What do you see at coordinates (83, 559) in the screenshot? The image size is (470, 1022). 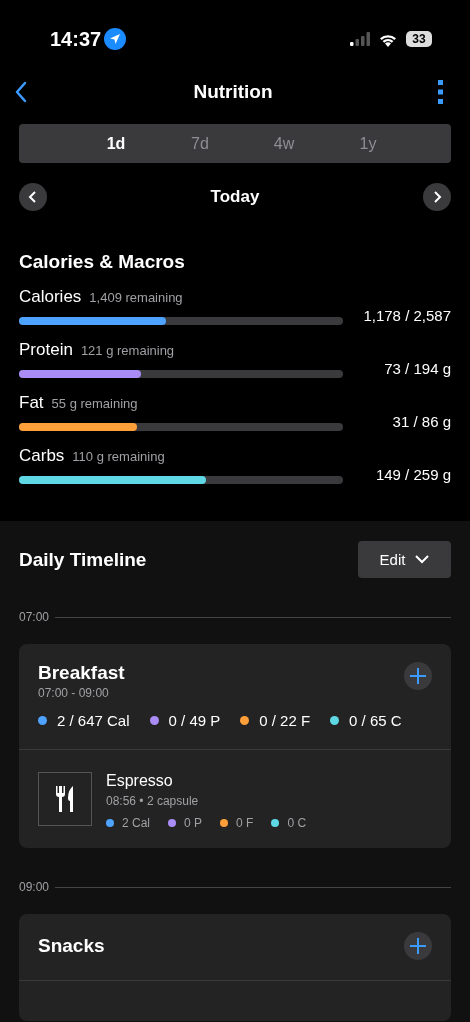 I see `section-title: Daily Timeline` at bounding box center [83, 559].